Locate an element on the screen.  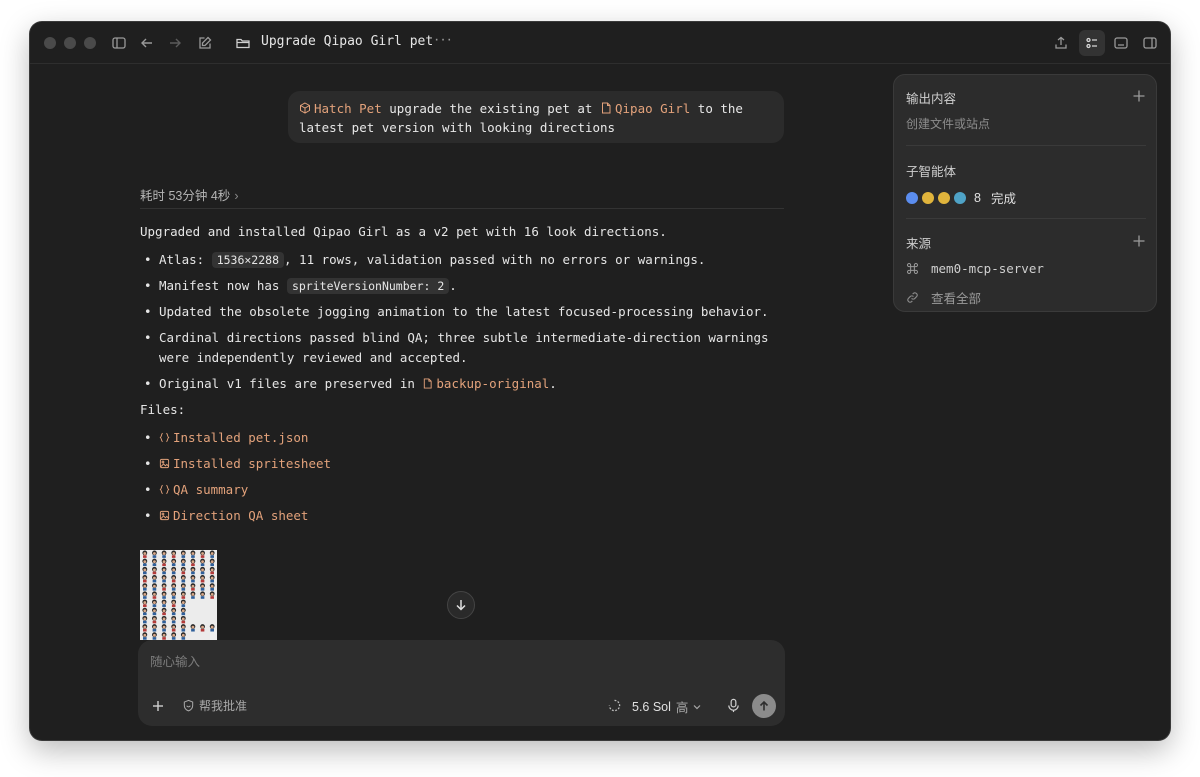
bullet-text: Manifest now has is located at coordinates (219, 285).